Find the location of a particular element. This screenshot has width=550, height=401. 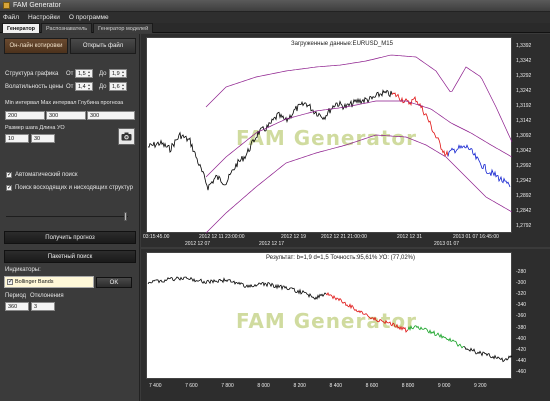

tab-recognizer: Распознаватель is located at coordinates (67, 28).